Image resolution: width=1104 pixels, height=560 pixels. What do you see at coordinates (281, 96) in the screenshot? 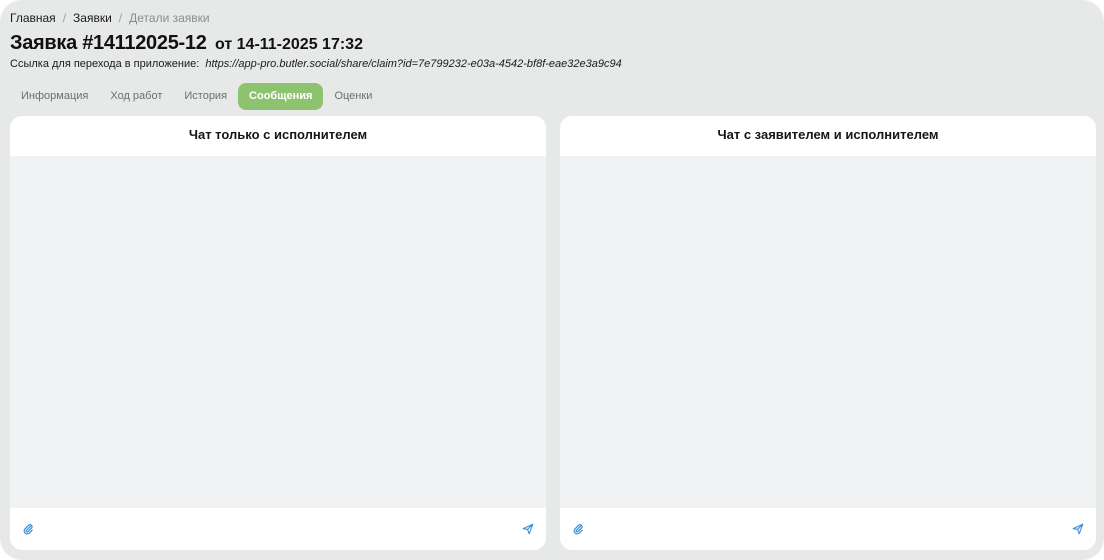
I see `tab-messages: Сообщения` at bounding box center [281, 96].